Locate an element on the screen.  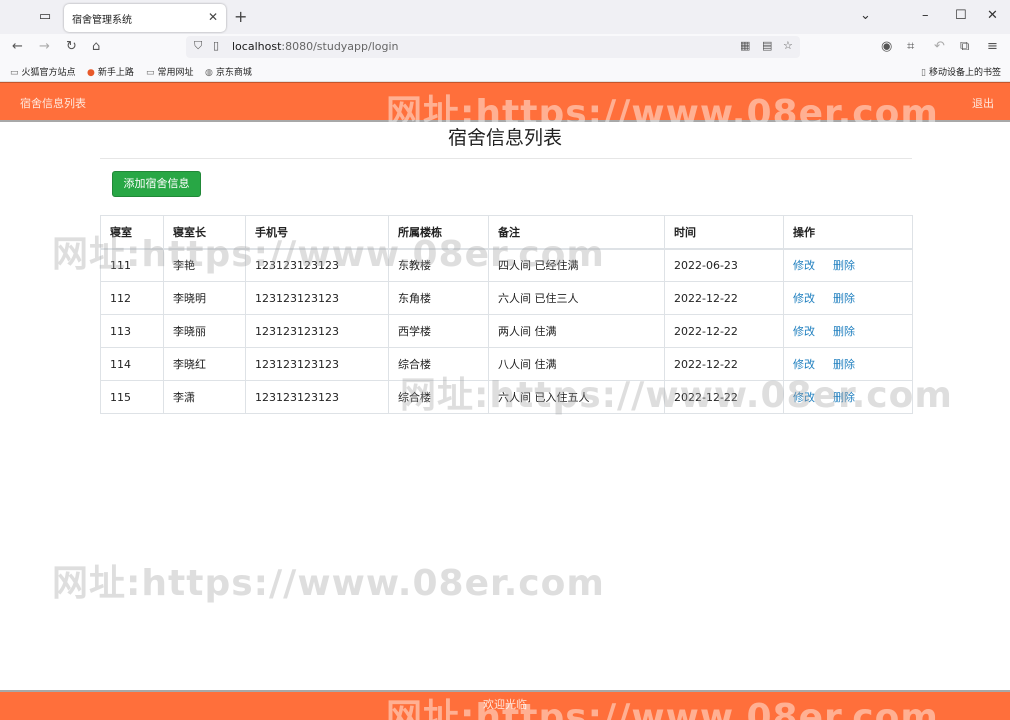
table-cell: 2022-06-23 is located at coordinates (724, 265).